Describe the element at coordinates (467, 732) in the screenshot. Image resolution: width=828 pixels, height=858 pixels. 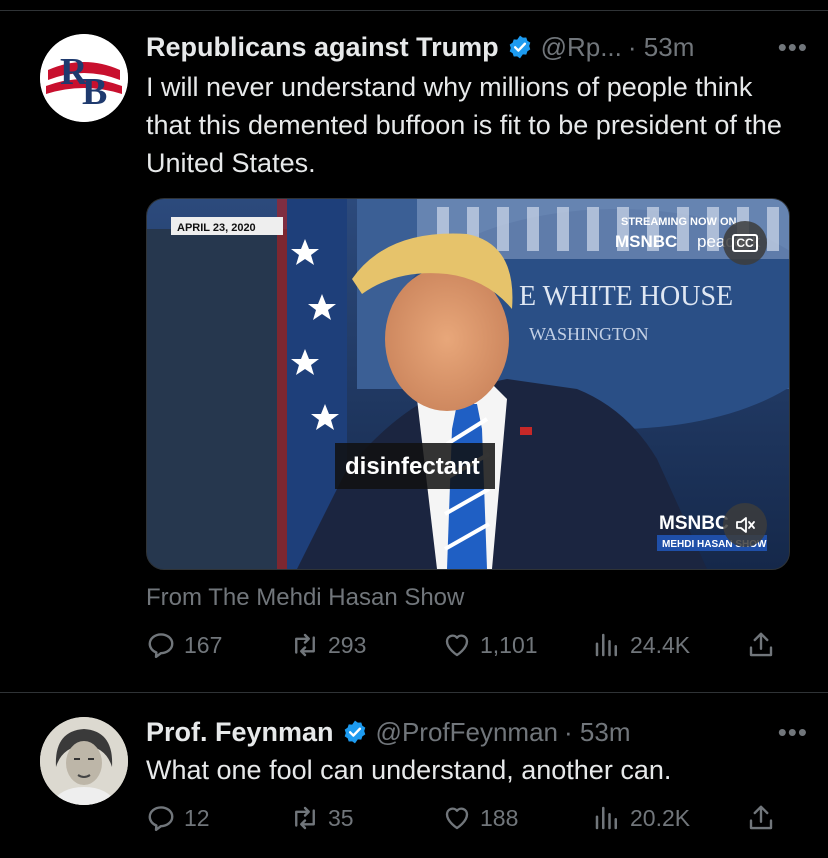
I see `author-handle: @ProfFeynman` at that location.